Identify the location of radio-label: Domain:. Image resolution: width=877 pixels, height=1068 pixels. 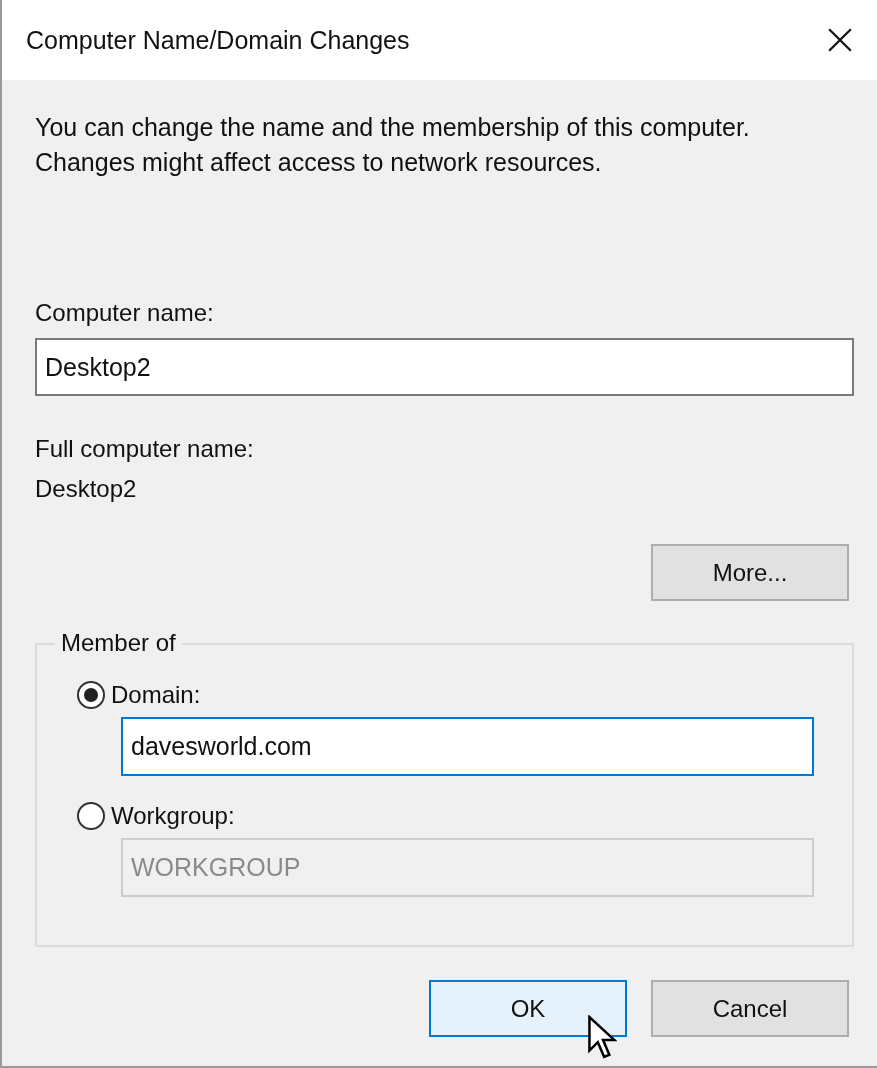
(156, 695).